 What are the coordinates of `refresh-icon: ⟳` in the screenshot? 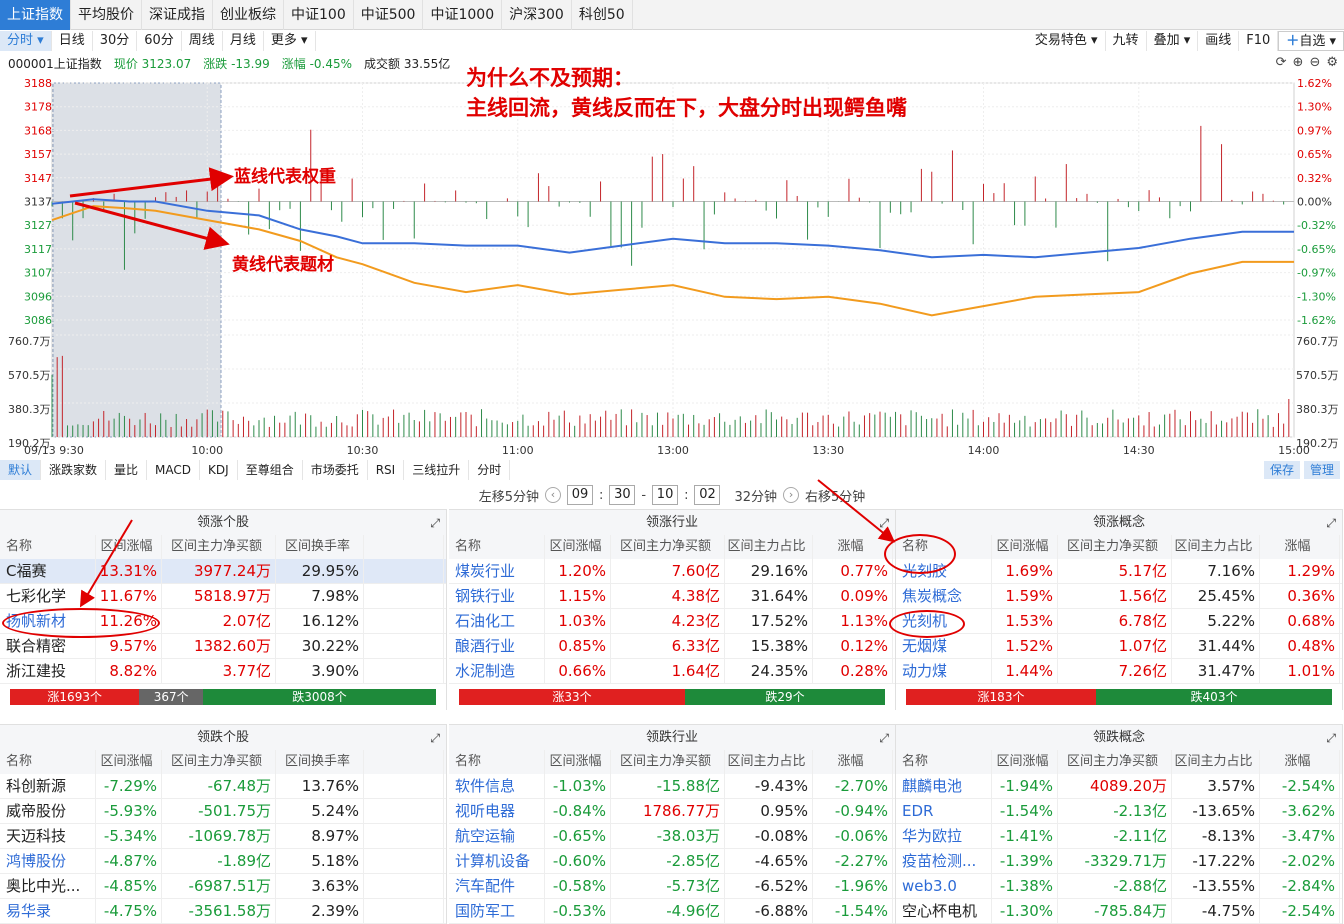 It's located at (1281, 62).